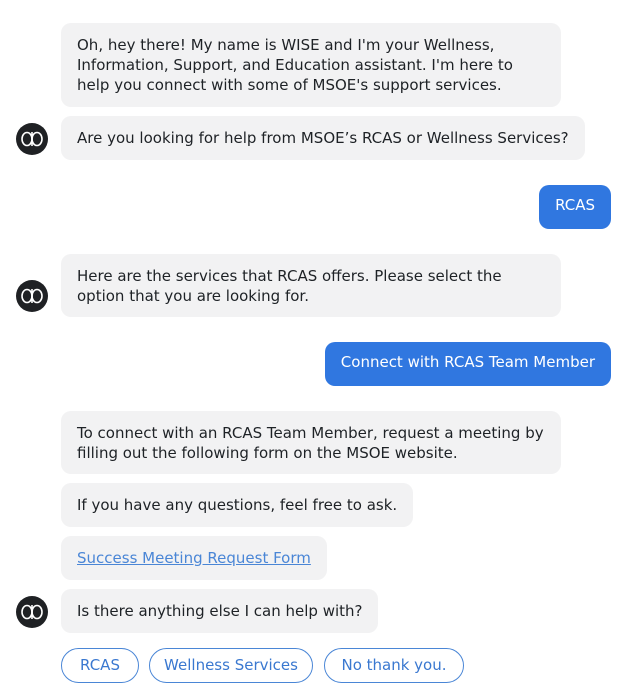 This screenshot has width=621, height=695. Describe the element at coordinates (220, 611) in the screenshot. I see `bot-message-anything-else: Is there anything else I can help with?` at that location.